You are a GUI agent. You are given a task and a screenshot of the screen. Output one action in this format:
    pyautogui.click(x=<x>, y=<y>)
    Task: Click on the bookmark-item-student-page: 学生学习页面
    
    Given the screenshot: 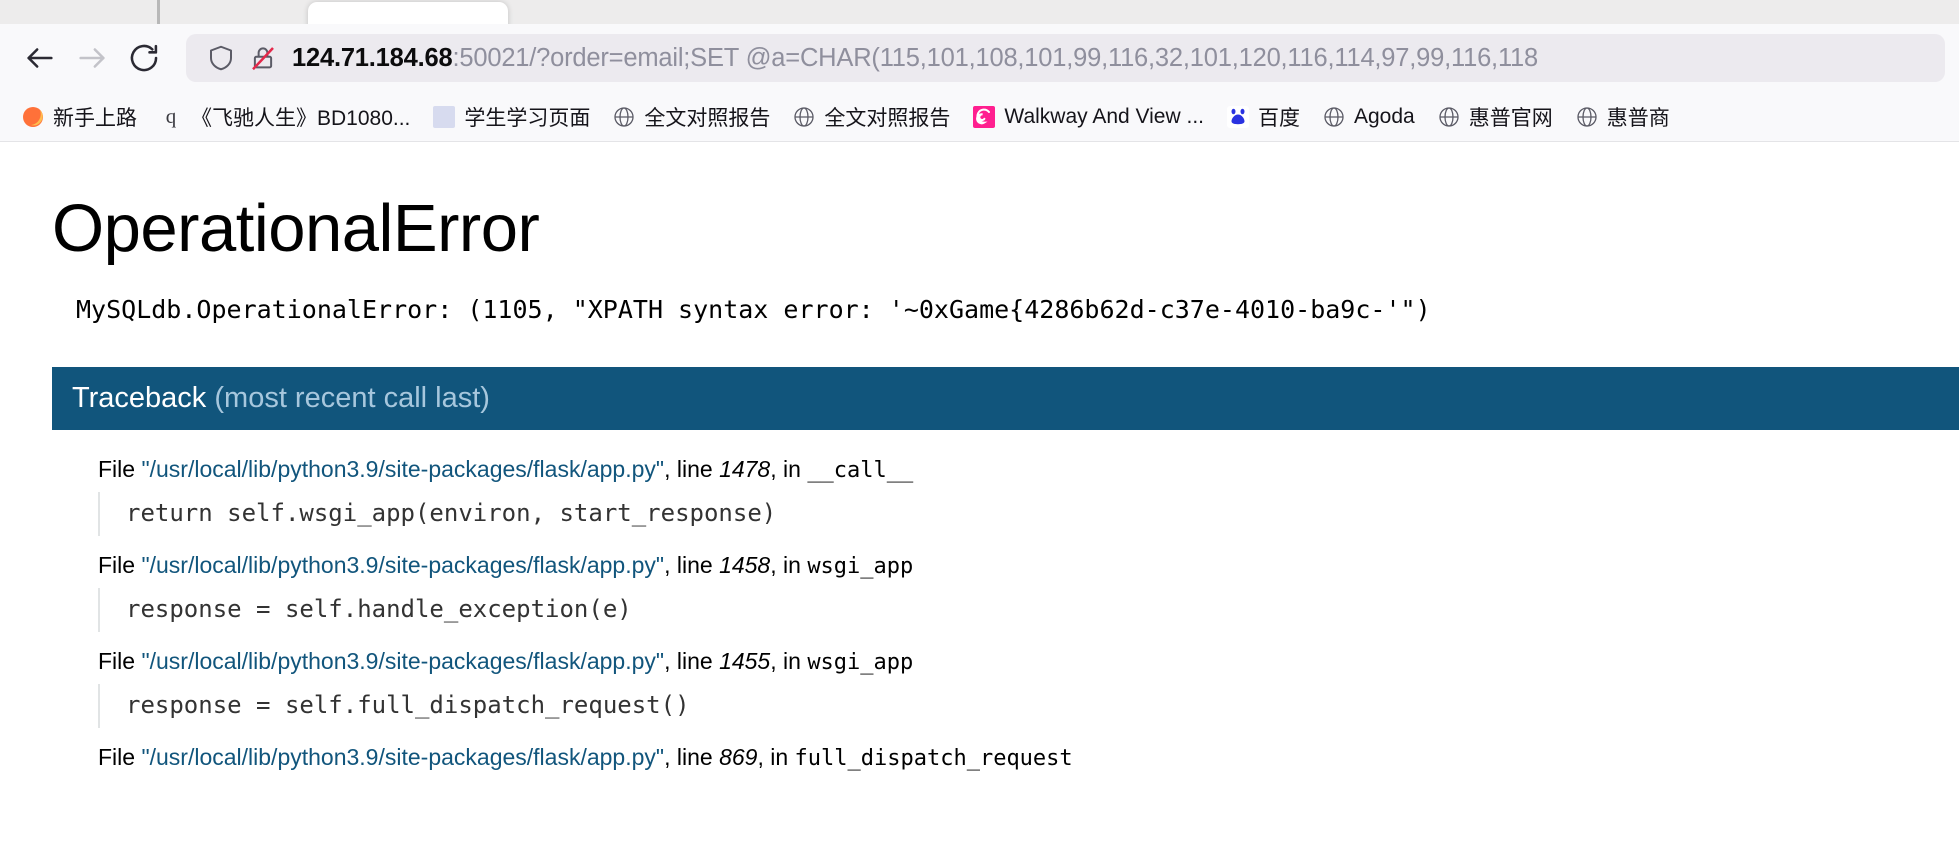 What is the action you would take?
    pyautogui.click(x=511, y=117)
    